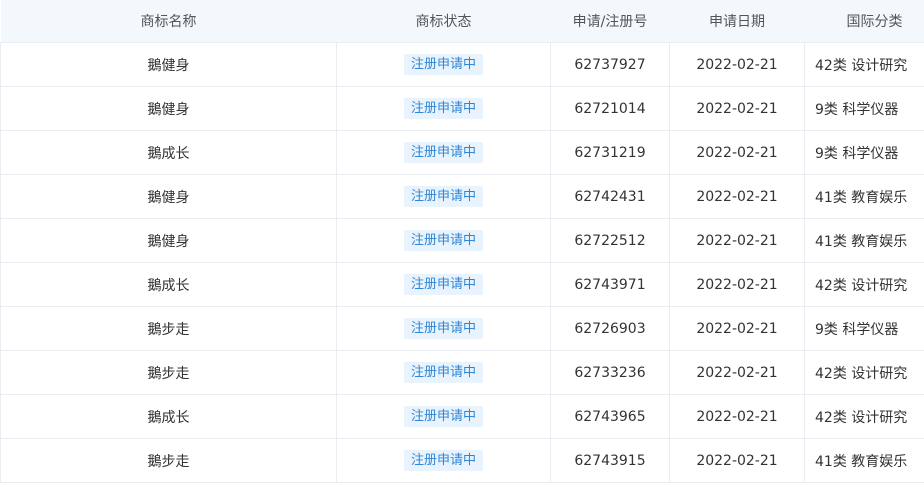  What do you see at coordinates (610, 240) in the screenshot?
I see `registration-number-cell: 62722512` at bounding box center [610, 240].